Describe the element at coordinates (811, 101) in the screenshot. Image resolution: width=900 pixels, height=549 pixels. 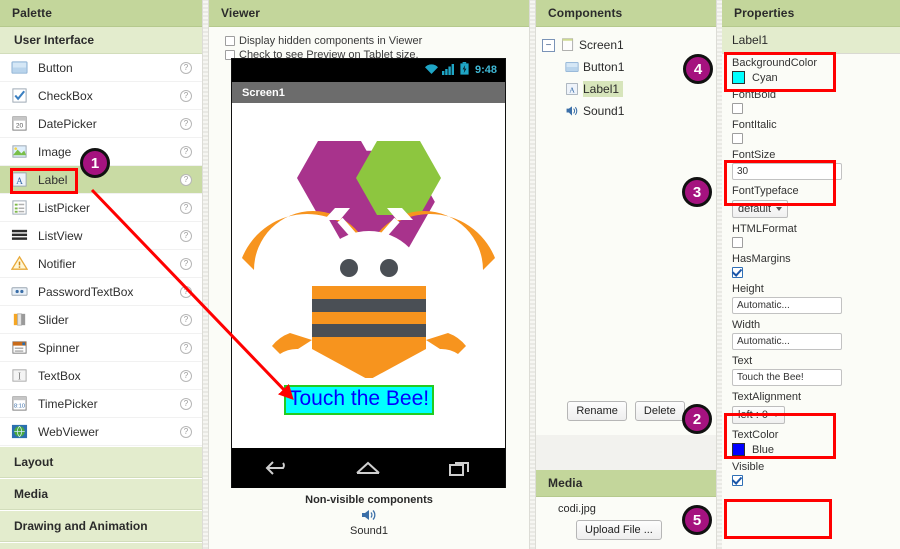
I see `property-fontbold: FontBold` at that location.